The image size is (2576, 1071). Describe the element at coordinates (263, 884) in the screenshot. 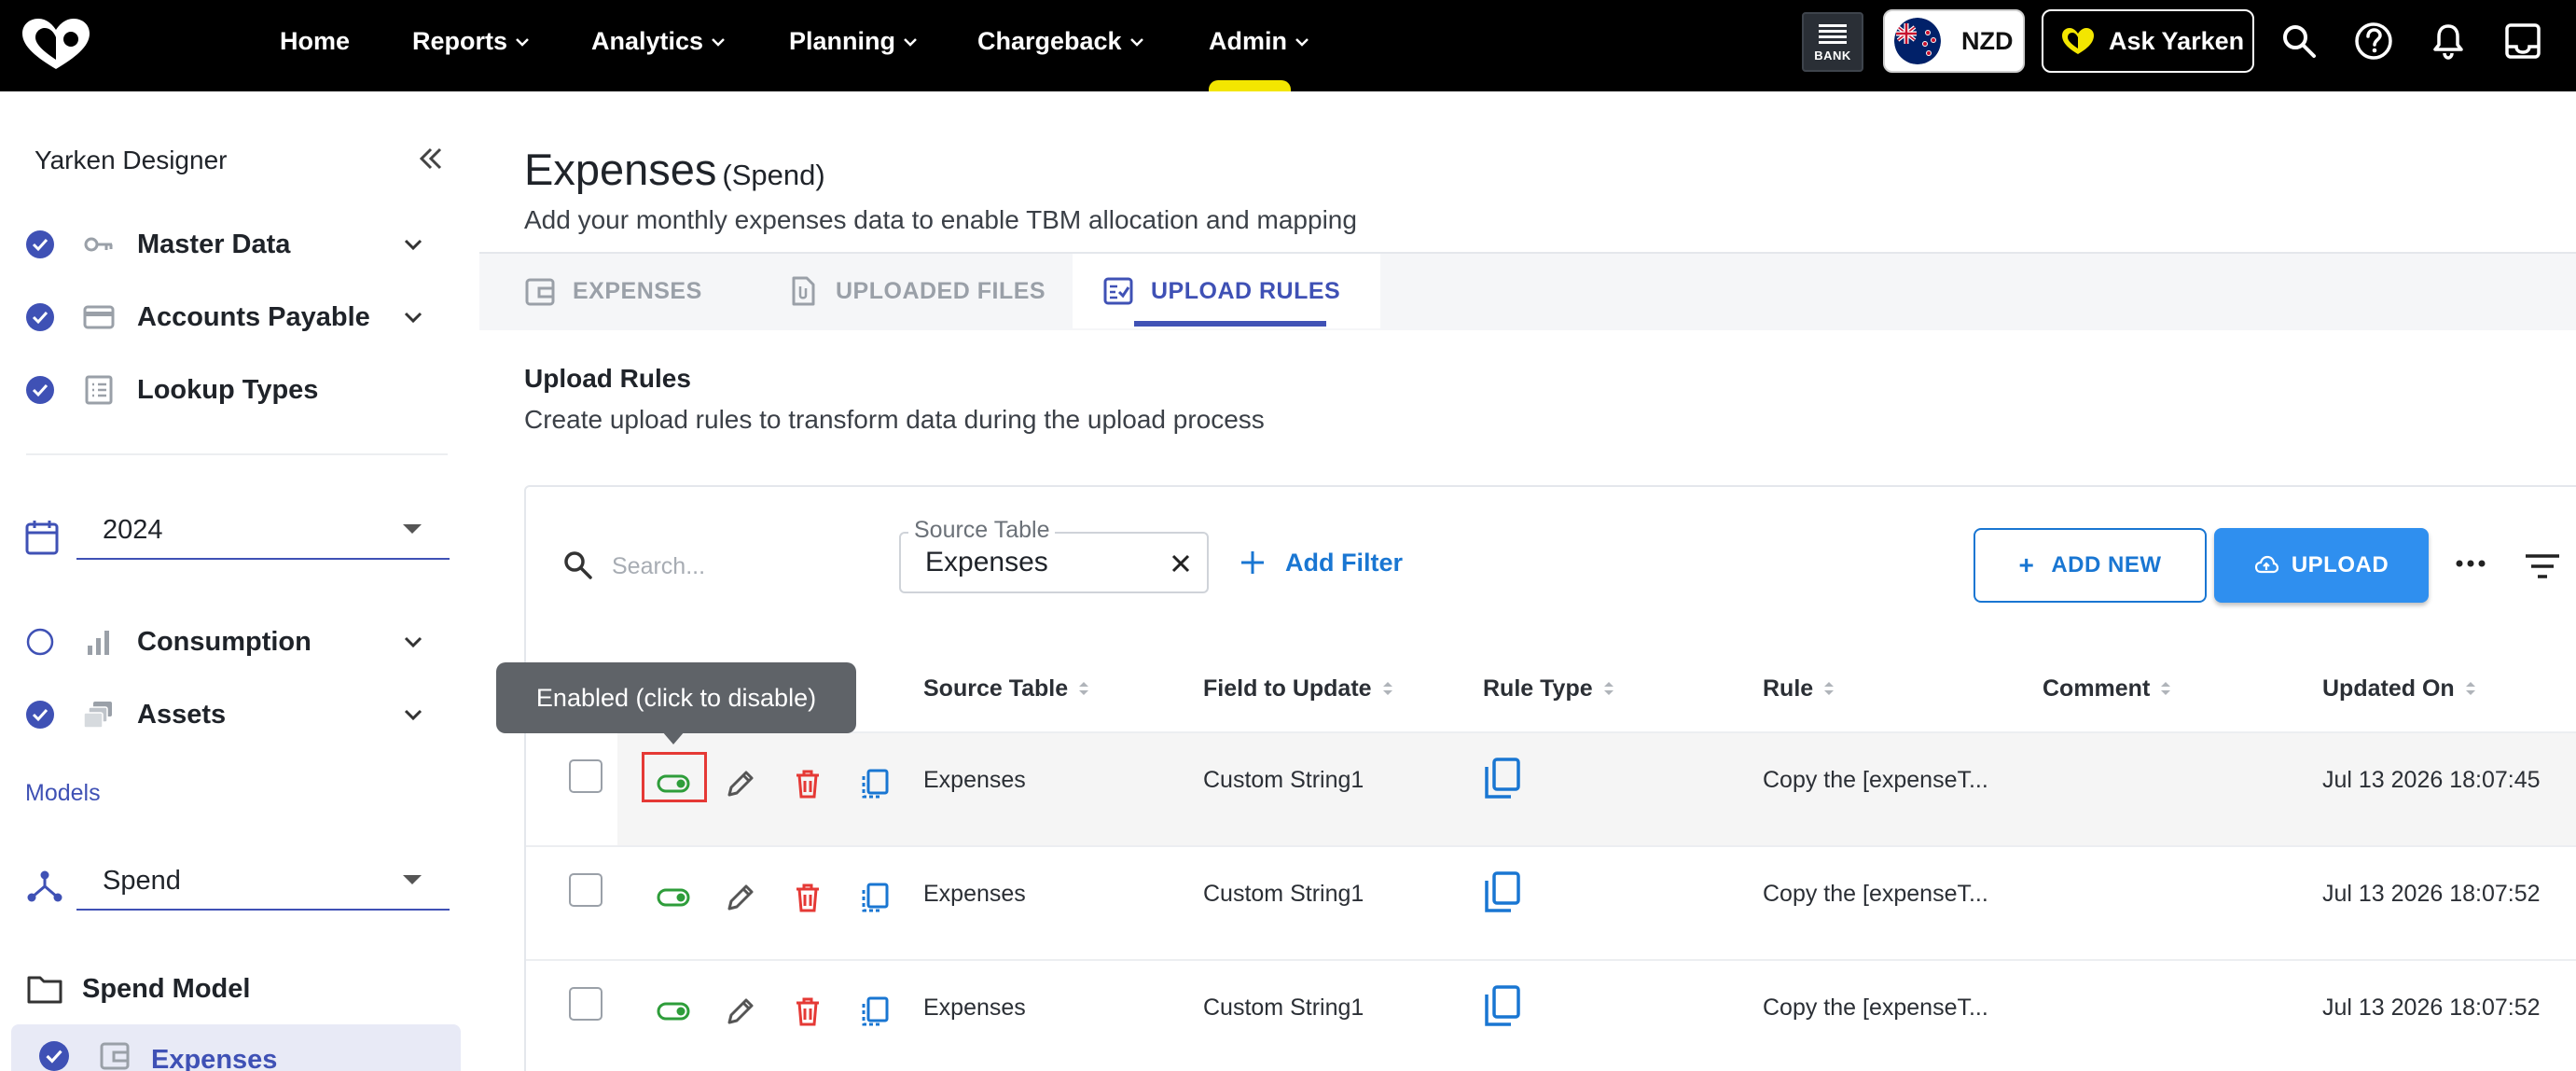

I see `model-select: Spend` at that location.